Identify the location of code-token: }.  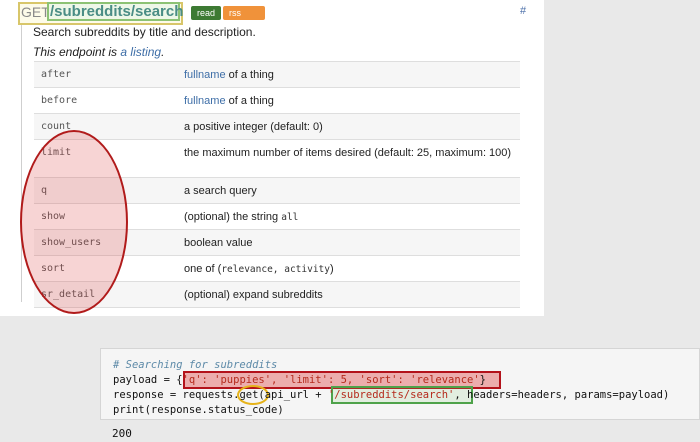
(482, 380).